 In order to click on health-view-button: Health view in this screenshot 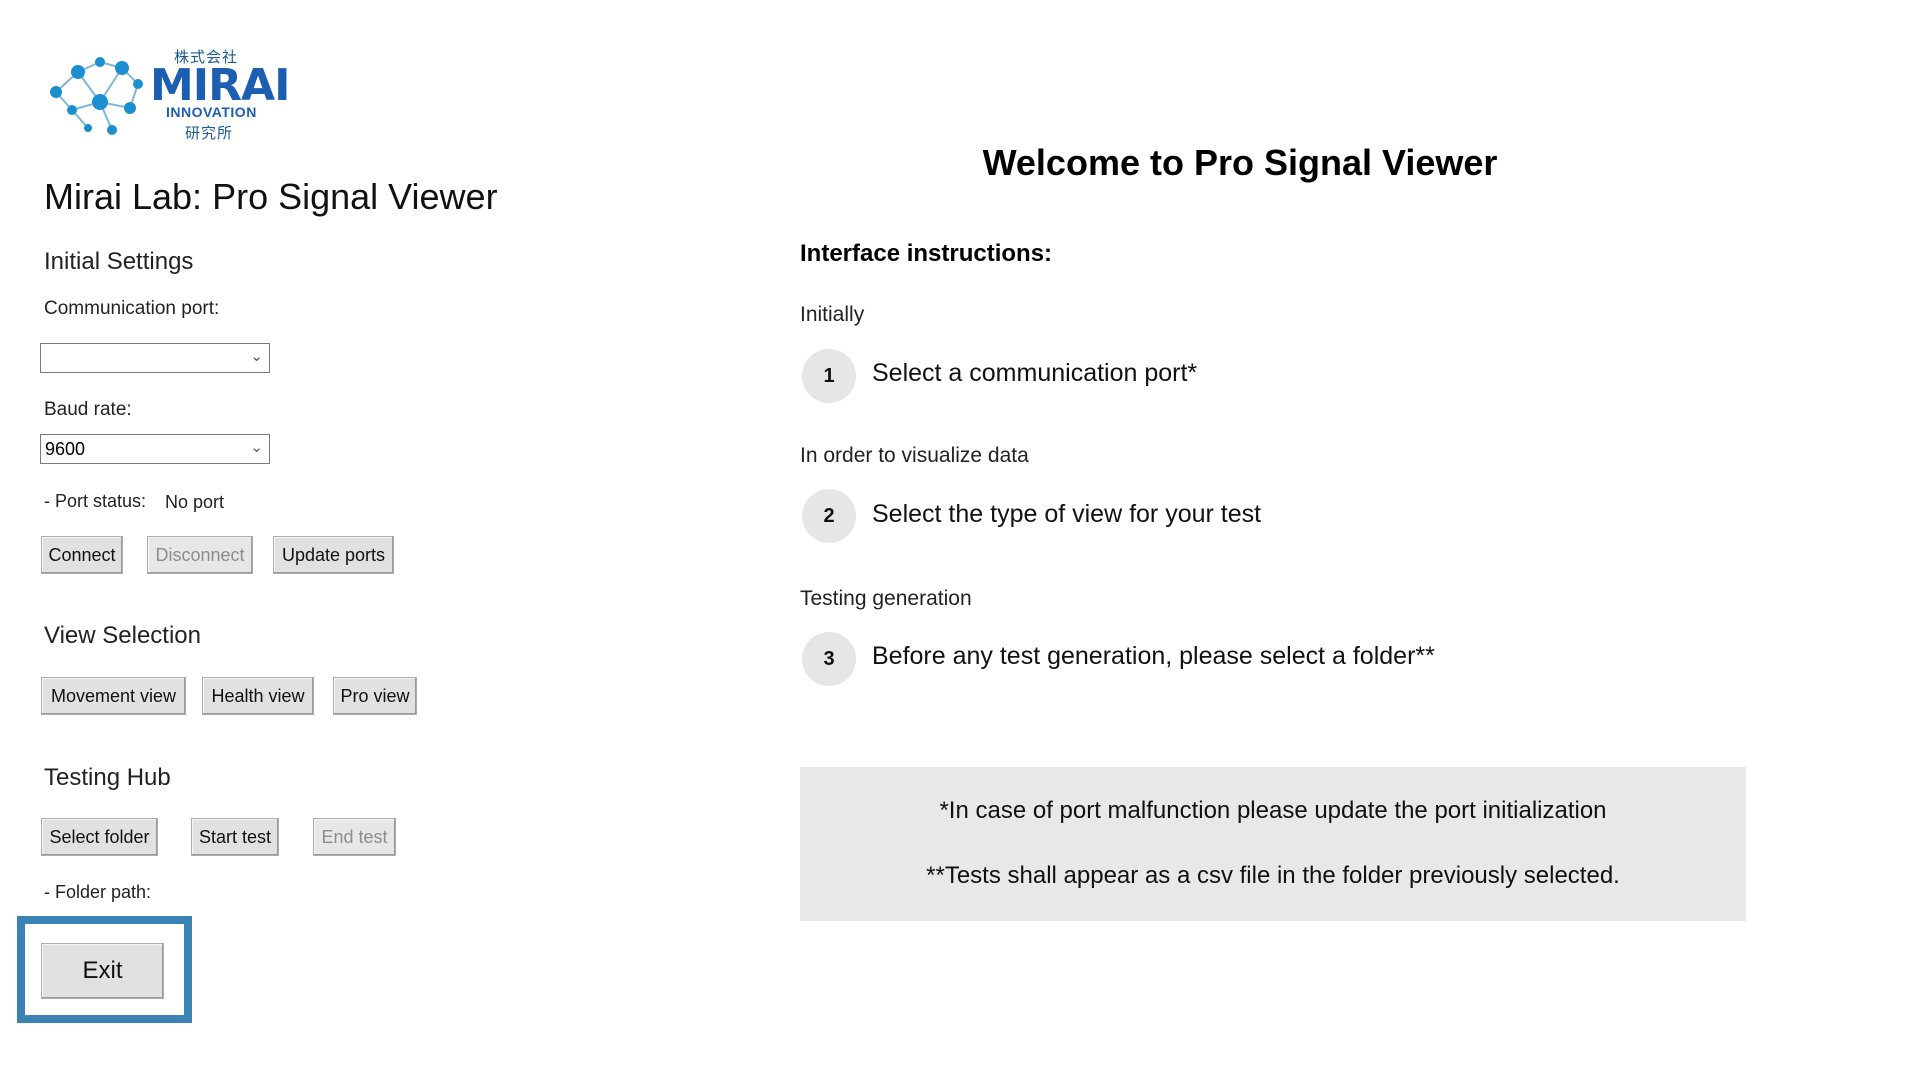, I will do `click(258, 696)`.